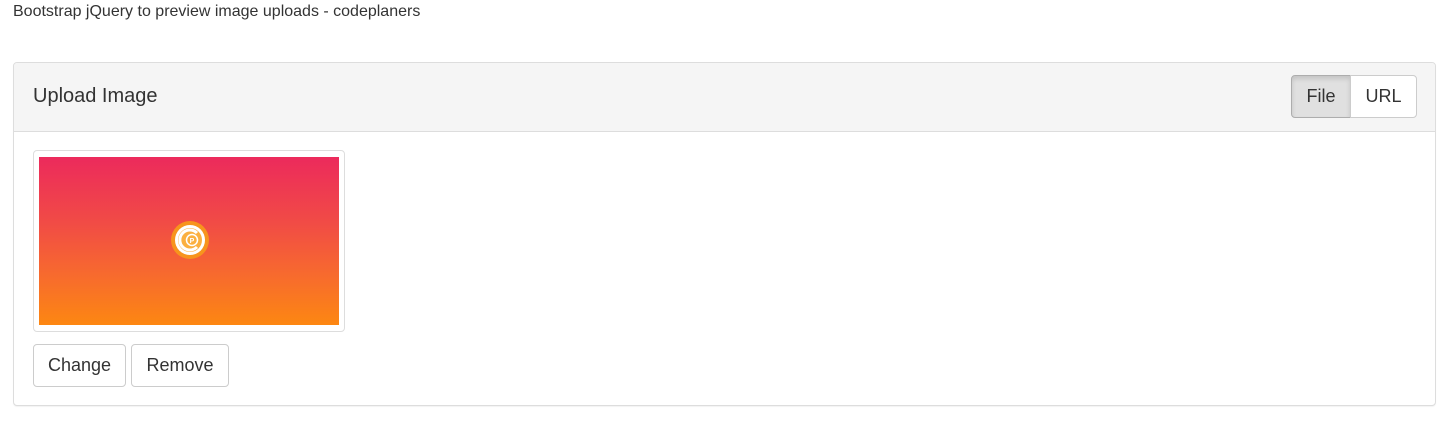 This screenshot has height=427, width=1451. Describe the element at coordinates (95, 96) in the screenshot. I see `panel-title: Upload Image` at that location.